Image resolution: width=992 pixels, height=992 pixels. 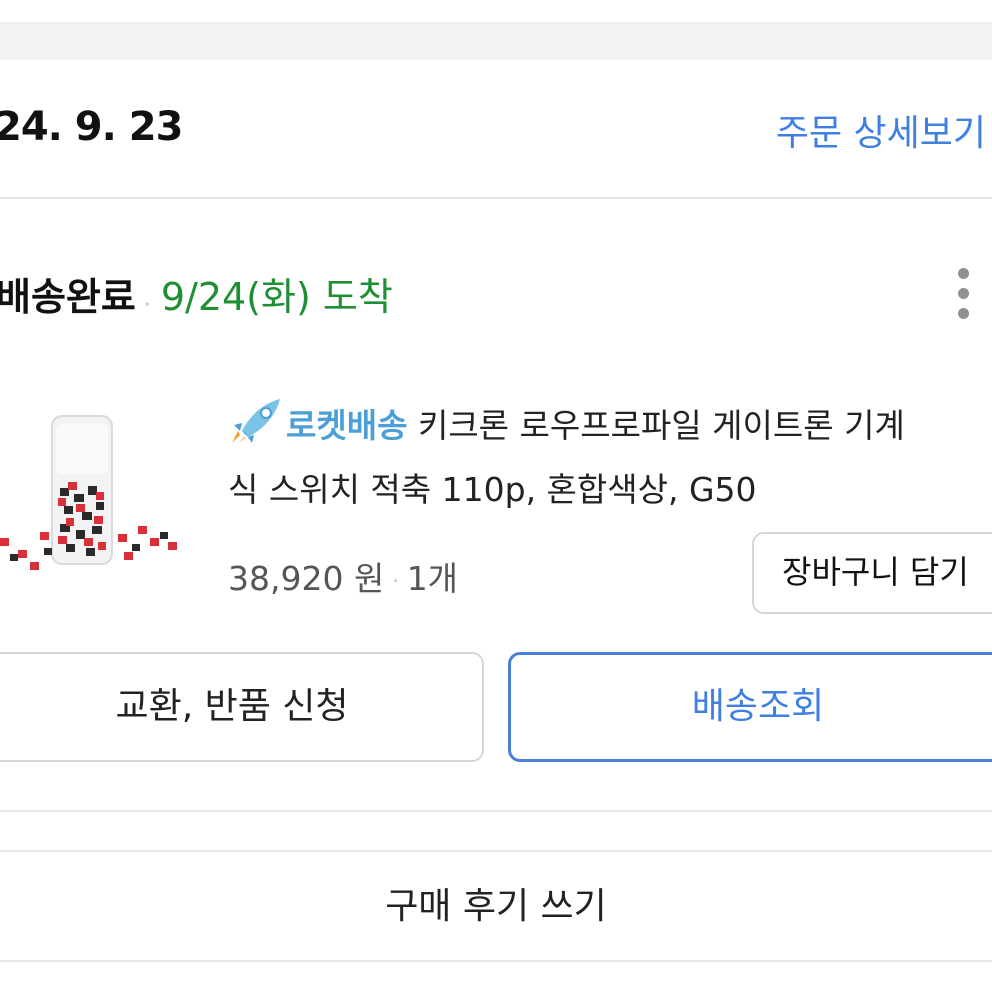 What do you see at coordinates (492, 489) in the screenshot?
I see `product-name-line2: 식 스위치 적축 110p, 혼합색상, G50` at bounding box center [492, 489].